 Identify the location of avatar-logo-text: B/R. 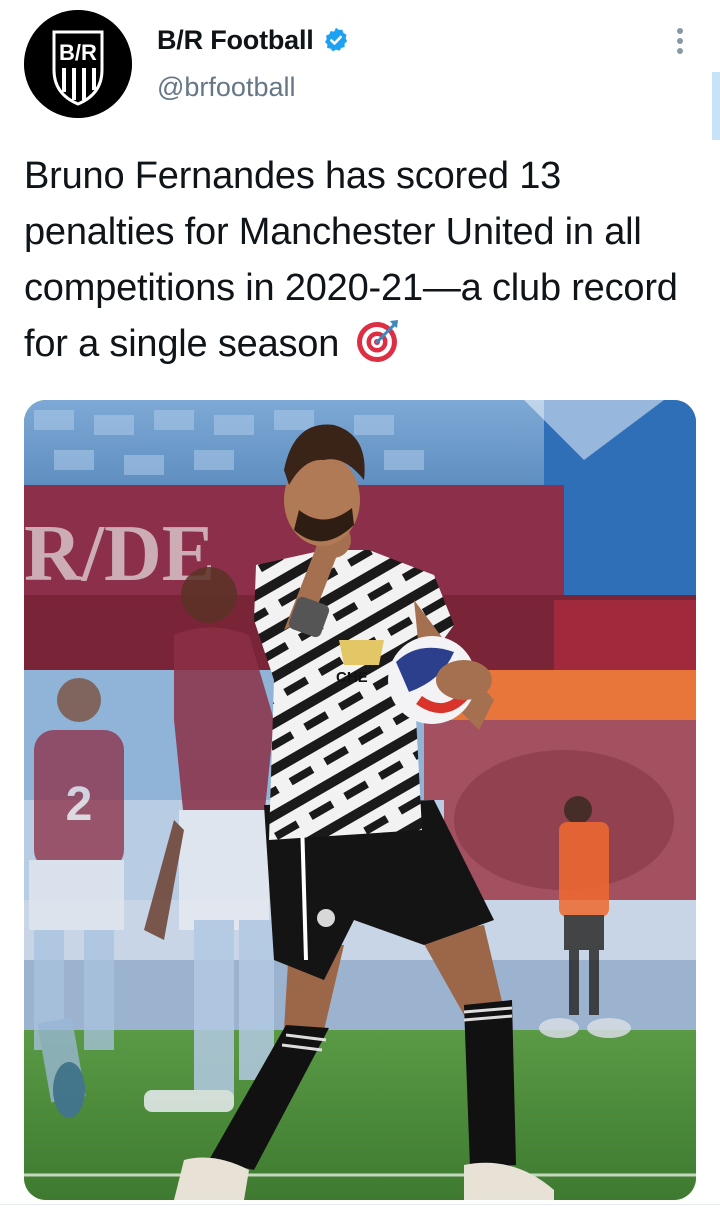
(78, 52).